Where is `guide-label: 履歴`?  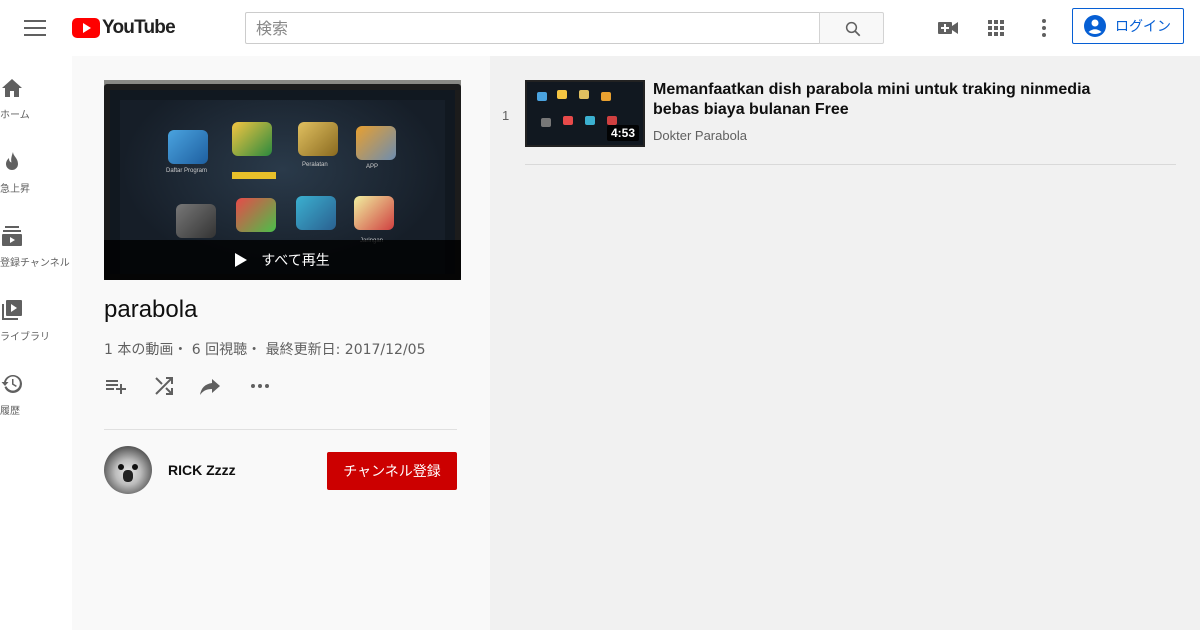 guide-label: 履歴 is located at coordinates (10, 411).